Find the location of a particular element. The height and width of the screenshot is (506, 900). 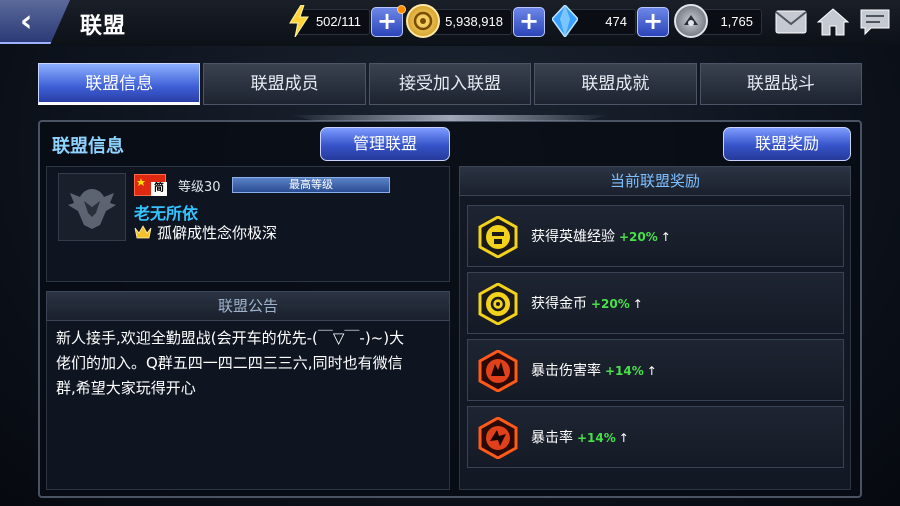

rewards-header: 当前联盟奖励 is located at coordinates (655, 181).